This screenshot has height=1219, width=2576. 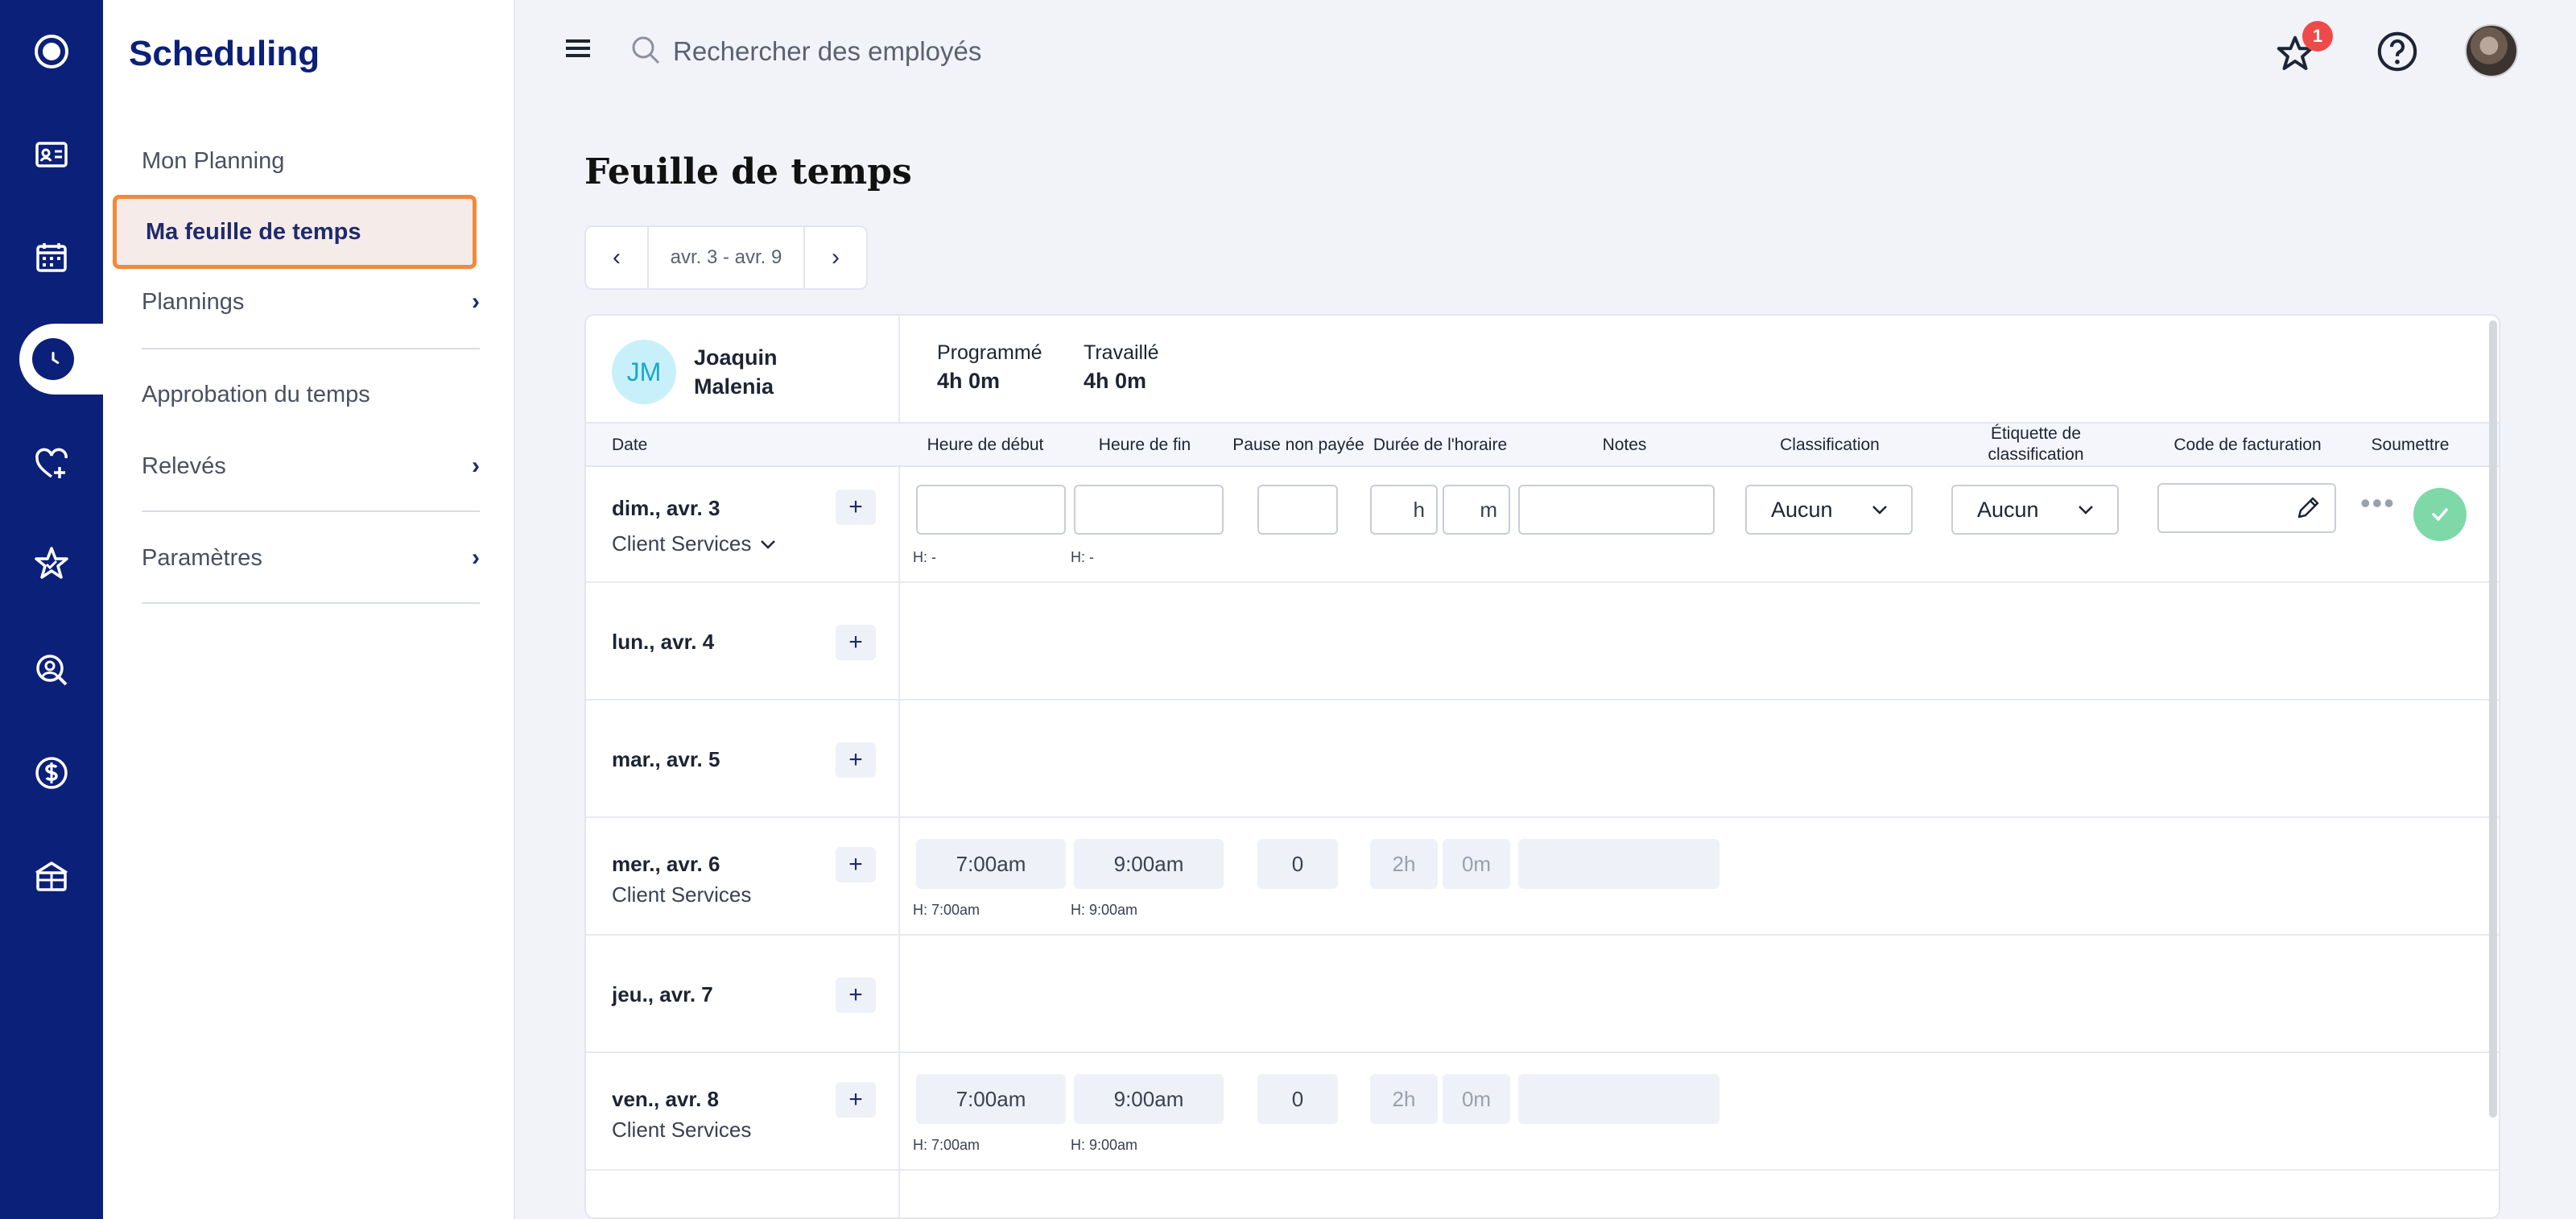 I want to click on employee-name: Joaquin Malenia, so click(x=782, y=372).